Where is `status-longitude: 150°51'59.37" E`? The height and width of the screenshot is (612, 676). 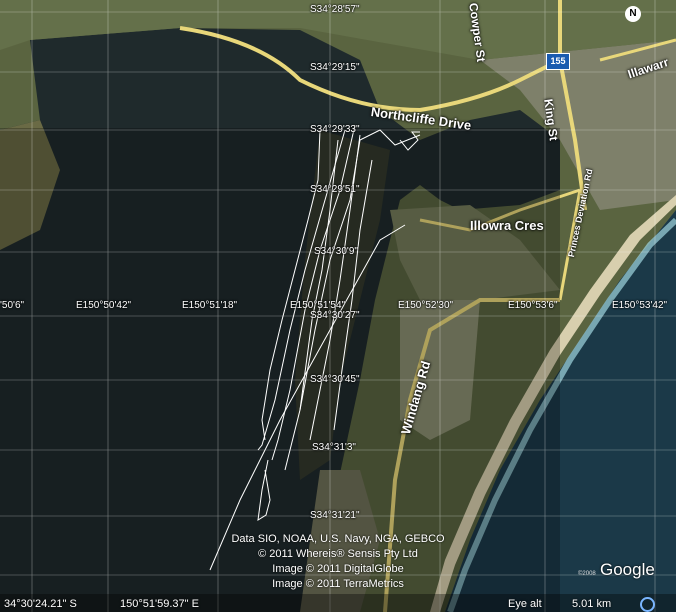
status-longitude: 150°51'59.37" E is located at coordinates (159, 604).